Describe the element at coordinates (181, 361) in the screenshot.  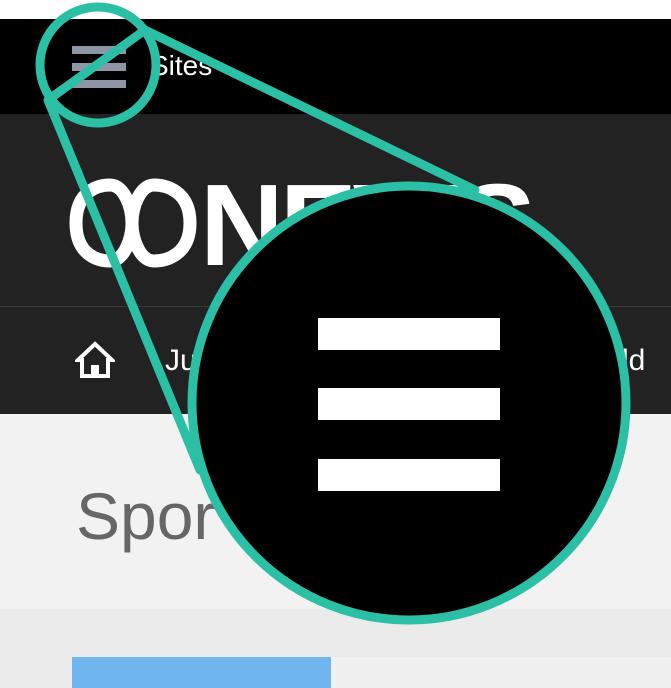
I see `nav-item-just-in: Ju` at that location.